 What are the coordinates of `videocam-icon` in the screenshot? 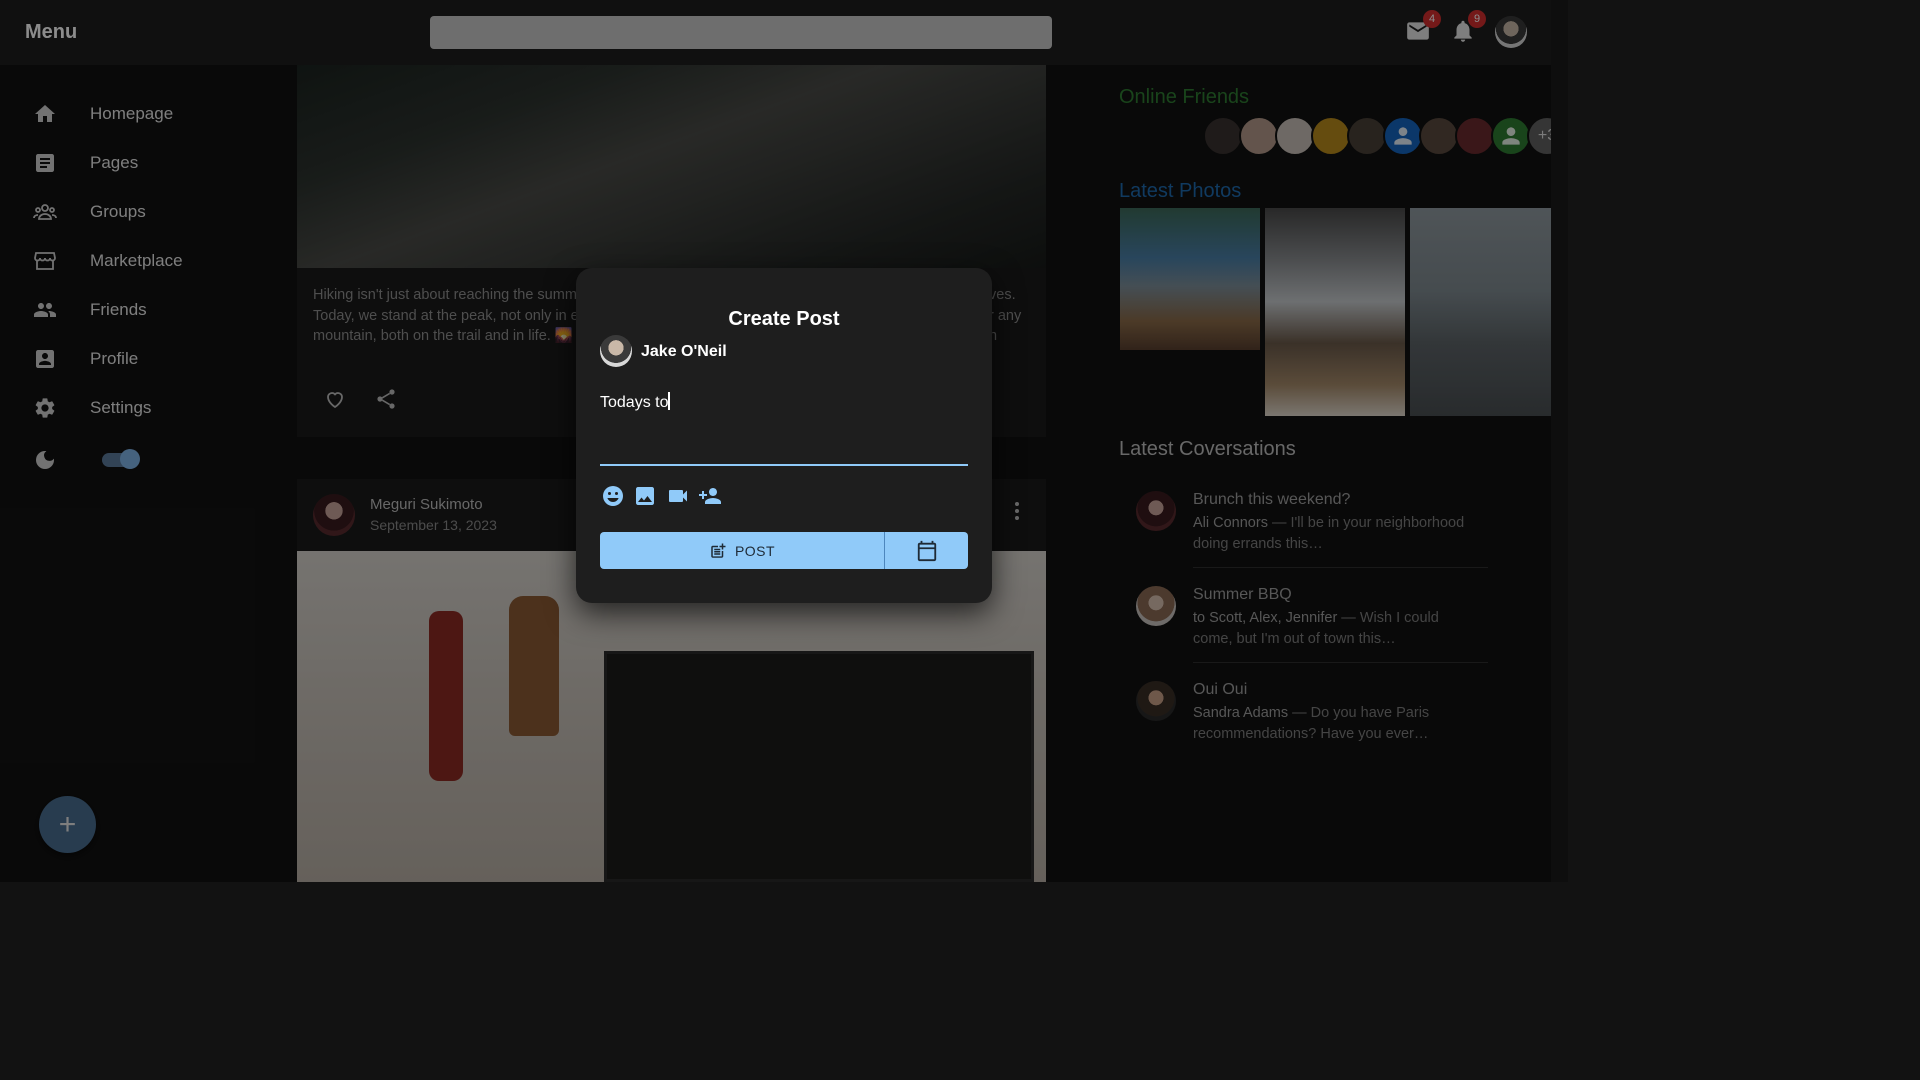 It's located at (678, 496).